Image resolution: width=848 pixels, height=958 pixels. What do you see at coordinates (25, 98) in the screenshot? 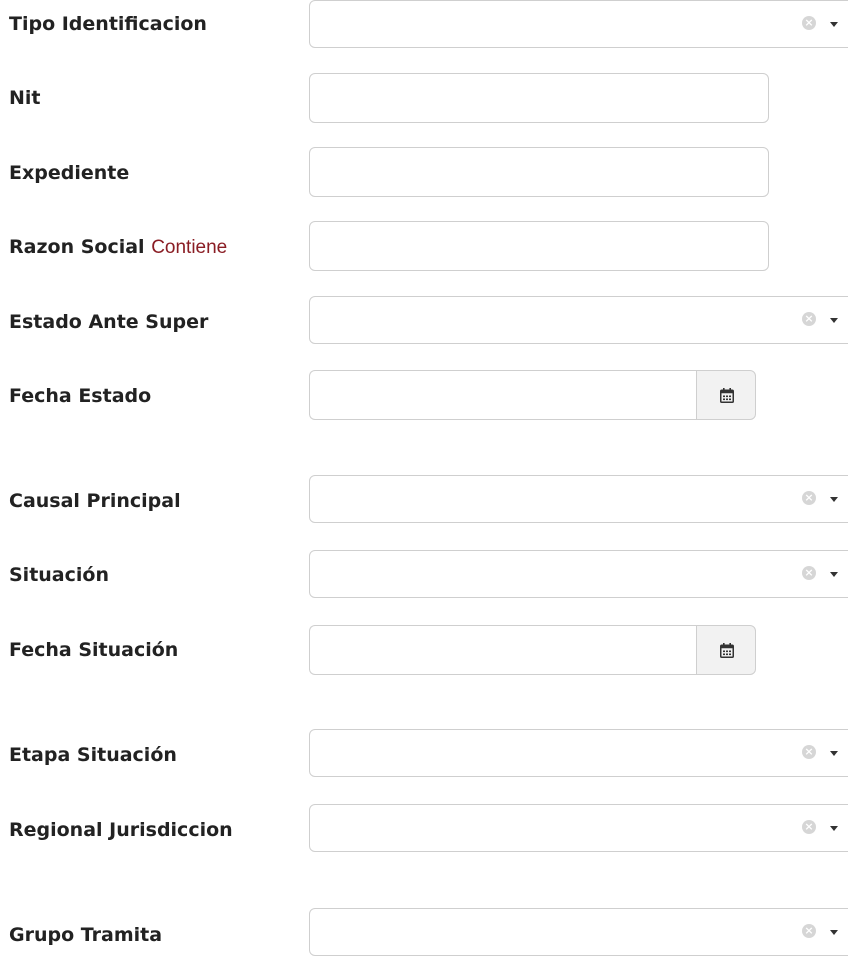
I see `nit-label: Nit` at bounding box center [25, 98].